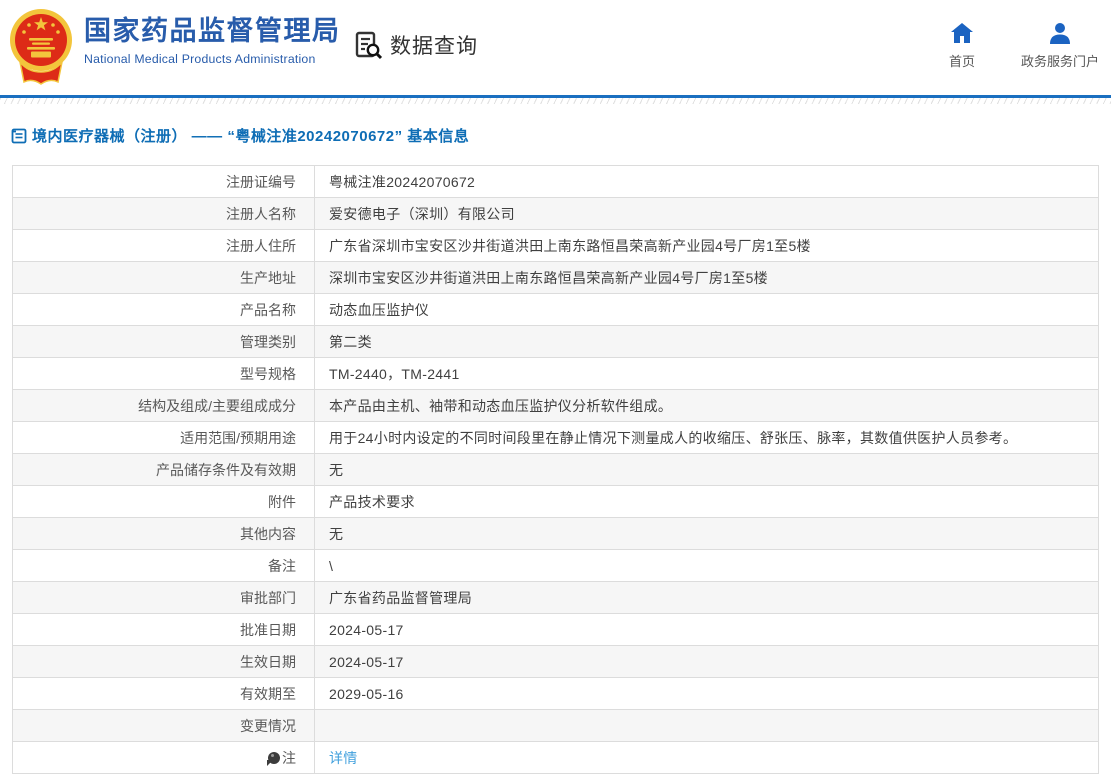 Image resolution: width=1111 pixels, height=781 pixels. I want to click on field-label: 管理类别, so click(163, 341).